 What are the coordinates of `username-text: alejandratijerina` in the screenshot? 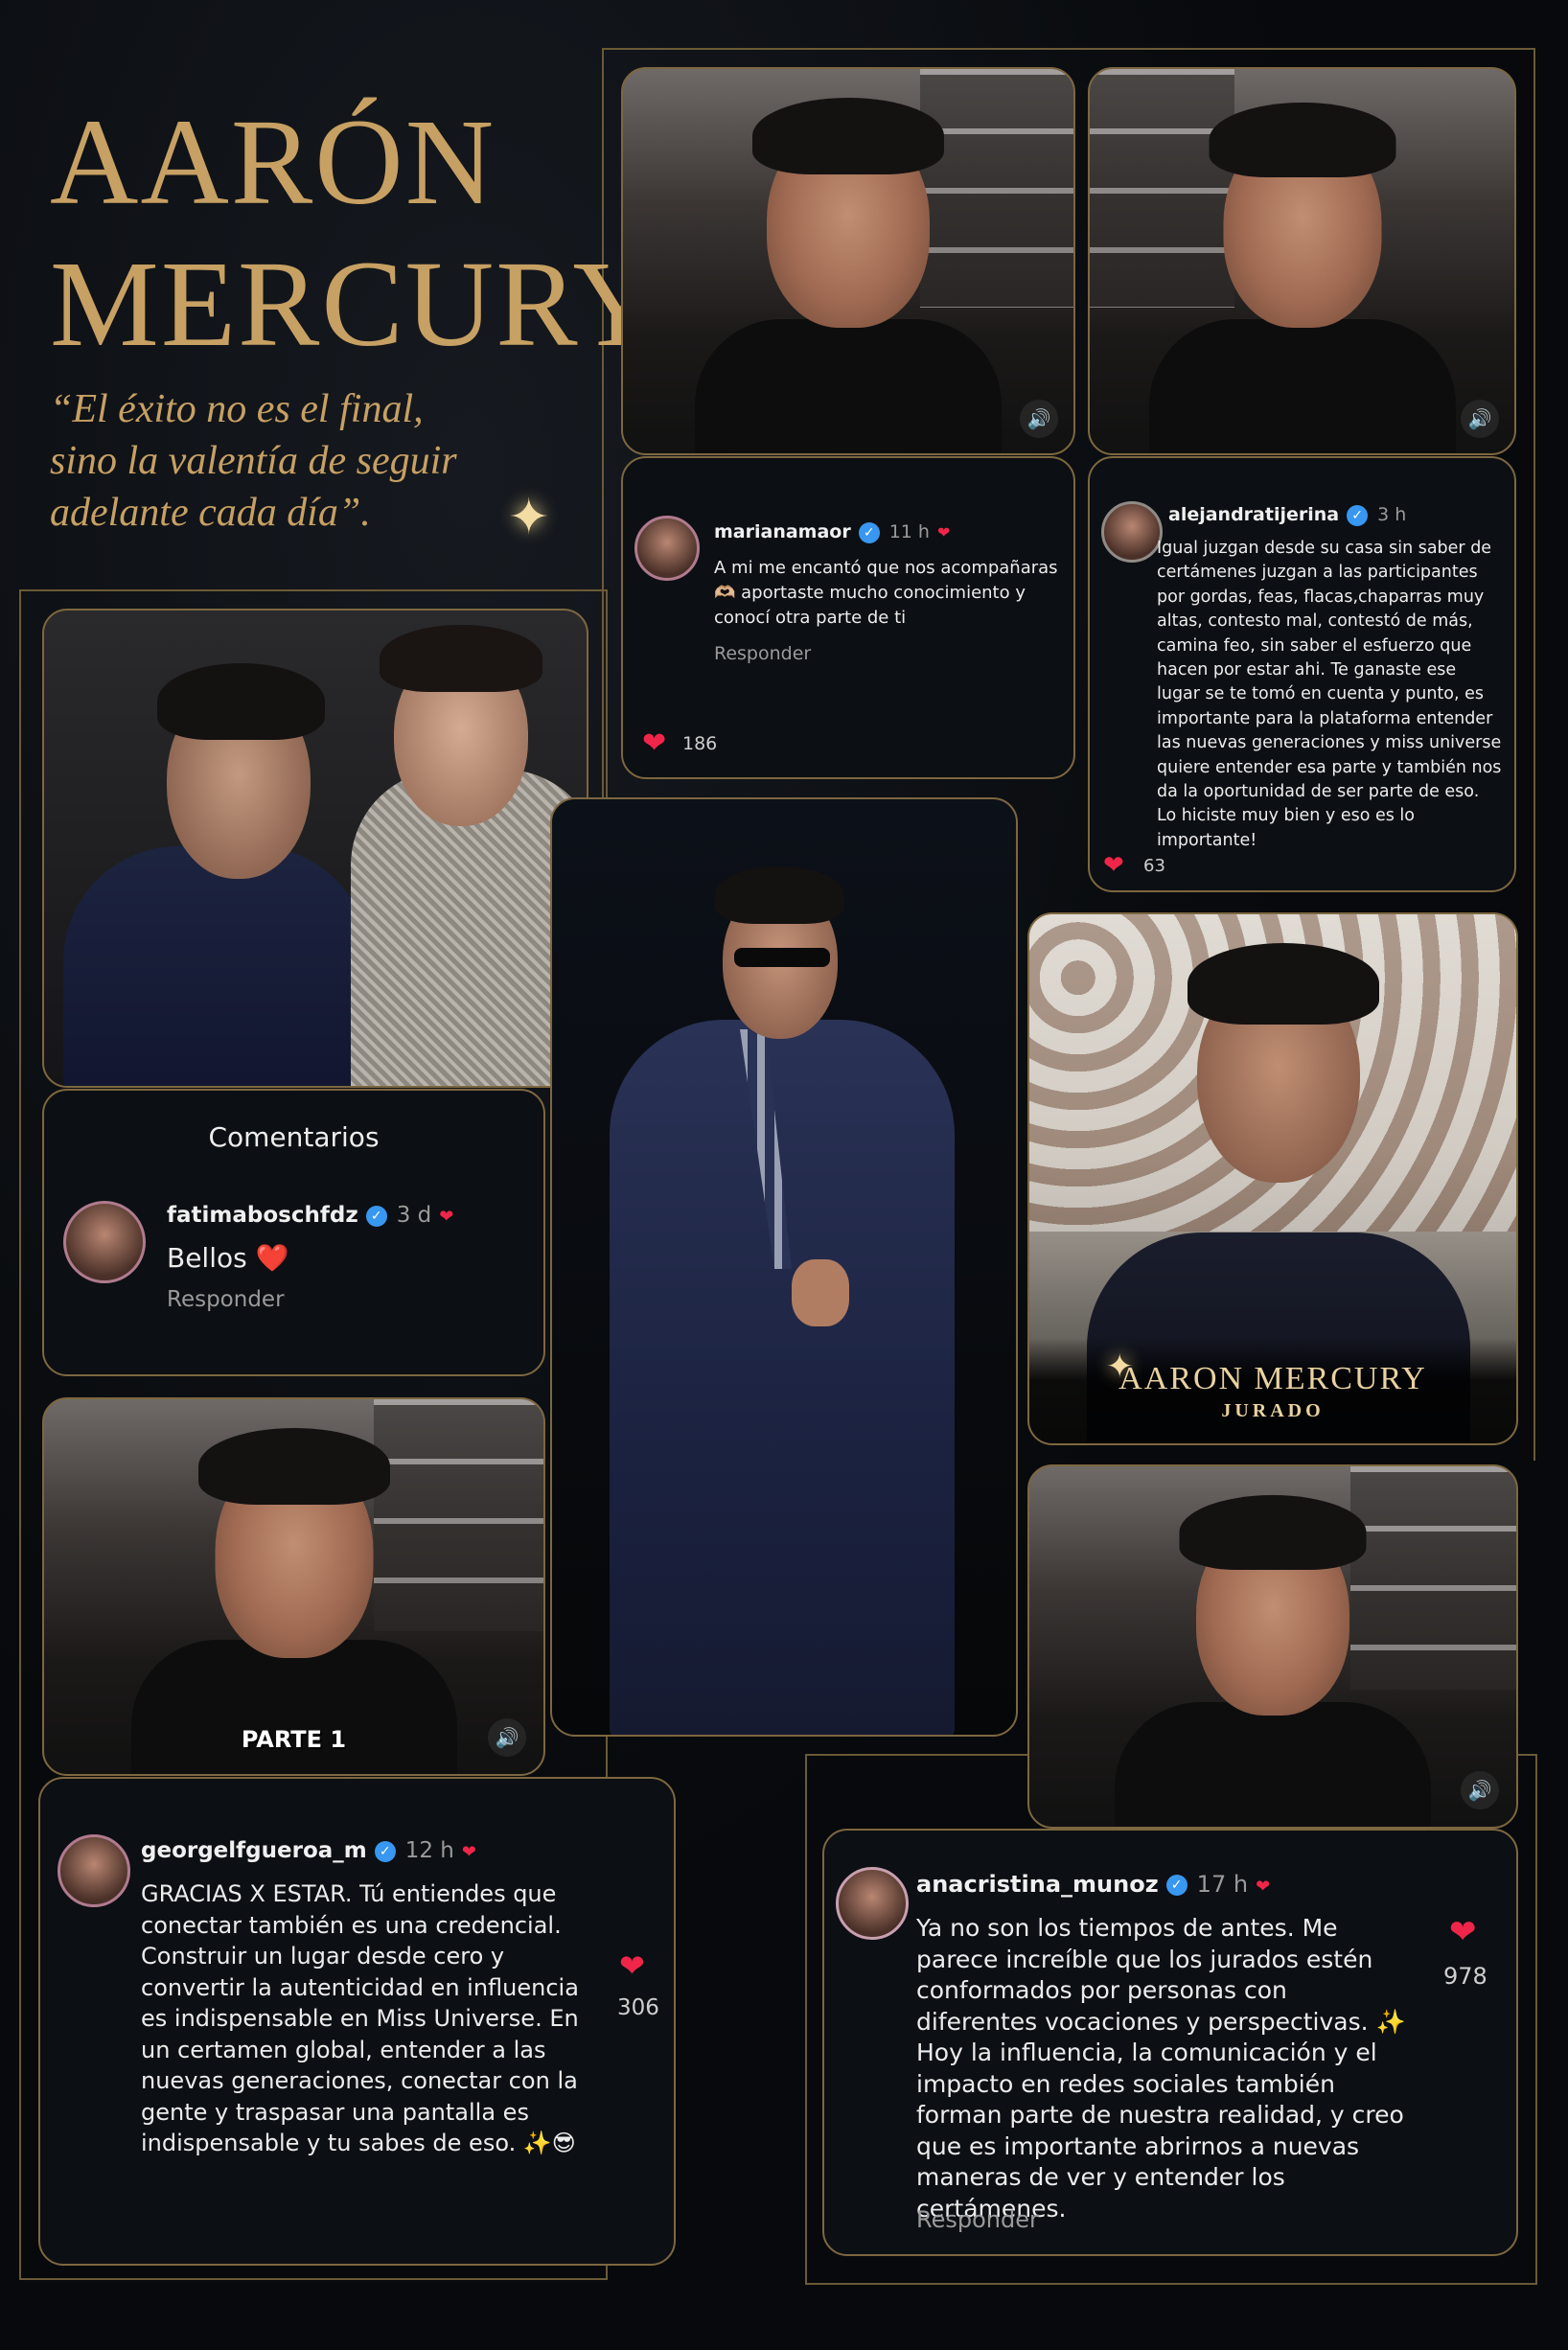 It's located at (1253, 514).